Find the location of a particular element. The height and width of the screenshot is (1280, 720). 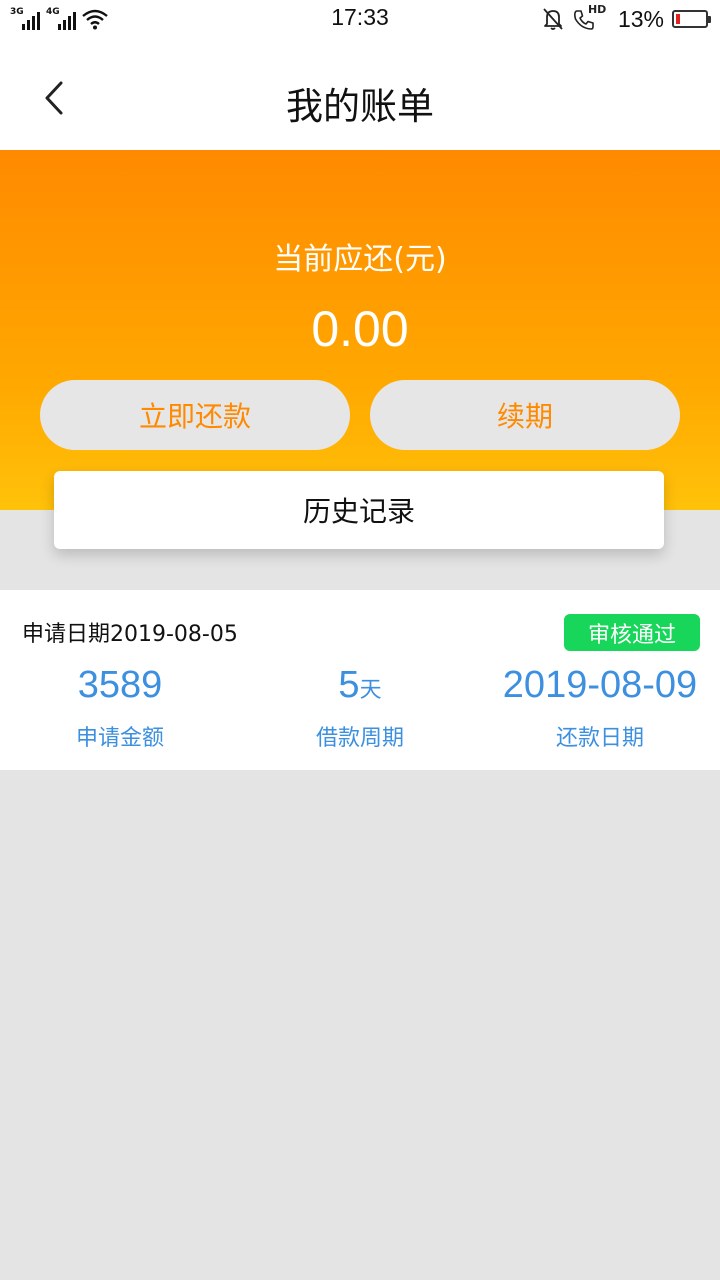

loan-period-number: 5 is located at coordinates (349, 685).